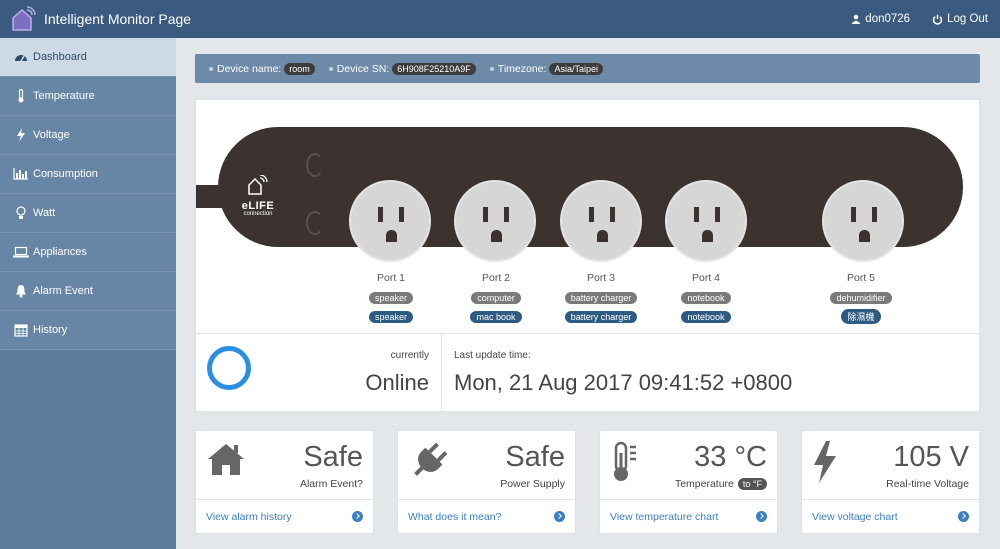 Image resolution: width=1000 pixels, height=549 pixels. I want to click on port-device-tag: mac book, so click(496, 317).